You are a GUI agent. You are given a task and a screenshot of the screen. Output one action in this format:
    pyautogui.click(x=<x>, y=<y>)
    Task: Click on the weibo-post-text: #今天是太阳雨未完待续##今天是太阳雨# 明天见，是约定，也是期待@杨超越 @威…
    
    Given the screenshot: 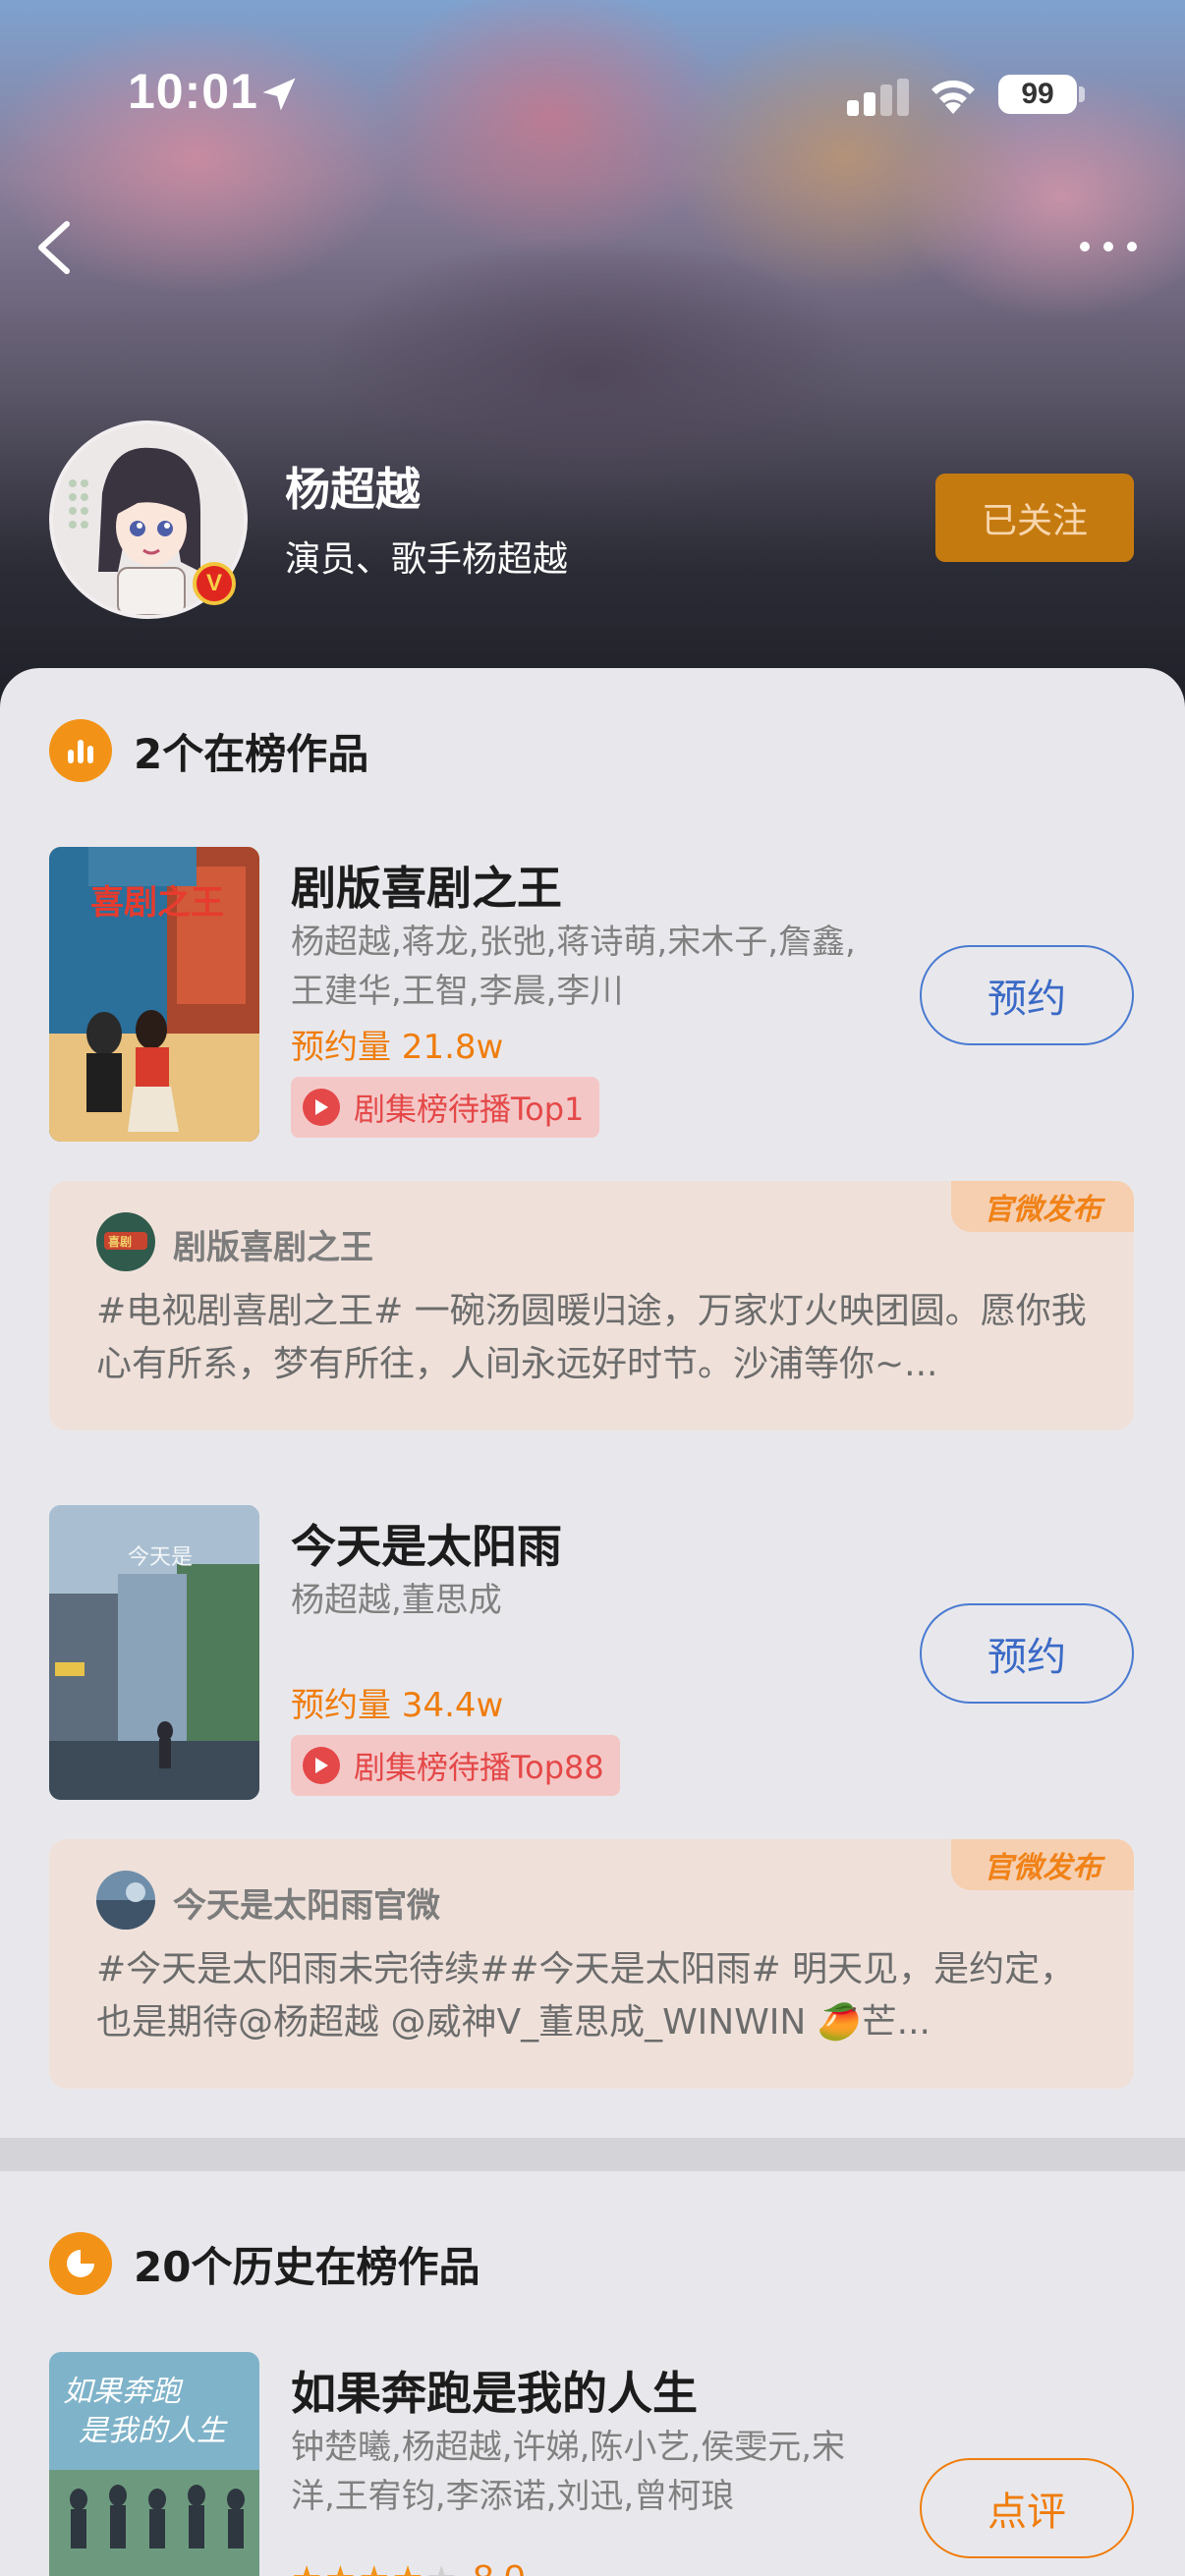 What is the action you would take?
    pyautogui.click(x=586, y=1996)
    